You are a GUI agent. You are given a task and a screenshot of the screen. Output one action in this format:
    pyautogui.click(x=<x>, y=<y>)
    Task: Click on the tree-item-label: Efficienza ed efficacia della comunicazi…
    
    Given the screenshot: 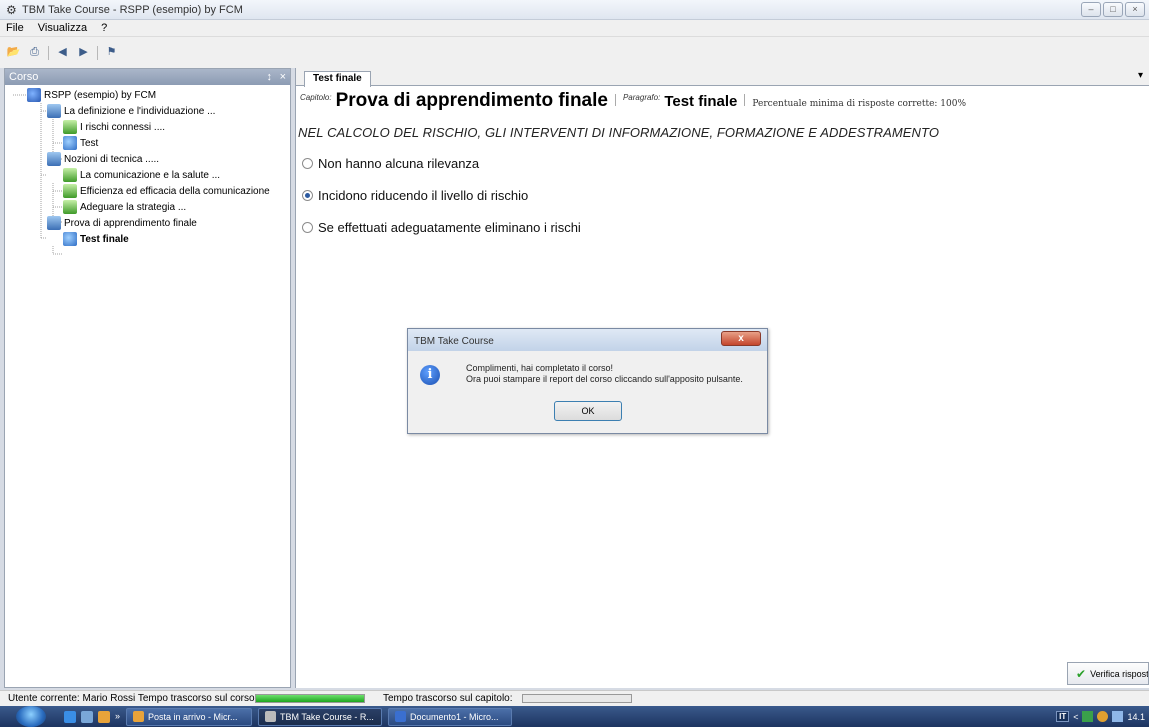 What is the action you would take?
    pyautogui.click(x=175, y=191)
    